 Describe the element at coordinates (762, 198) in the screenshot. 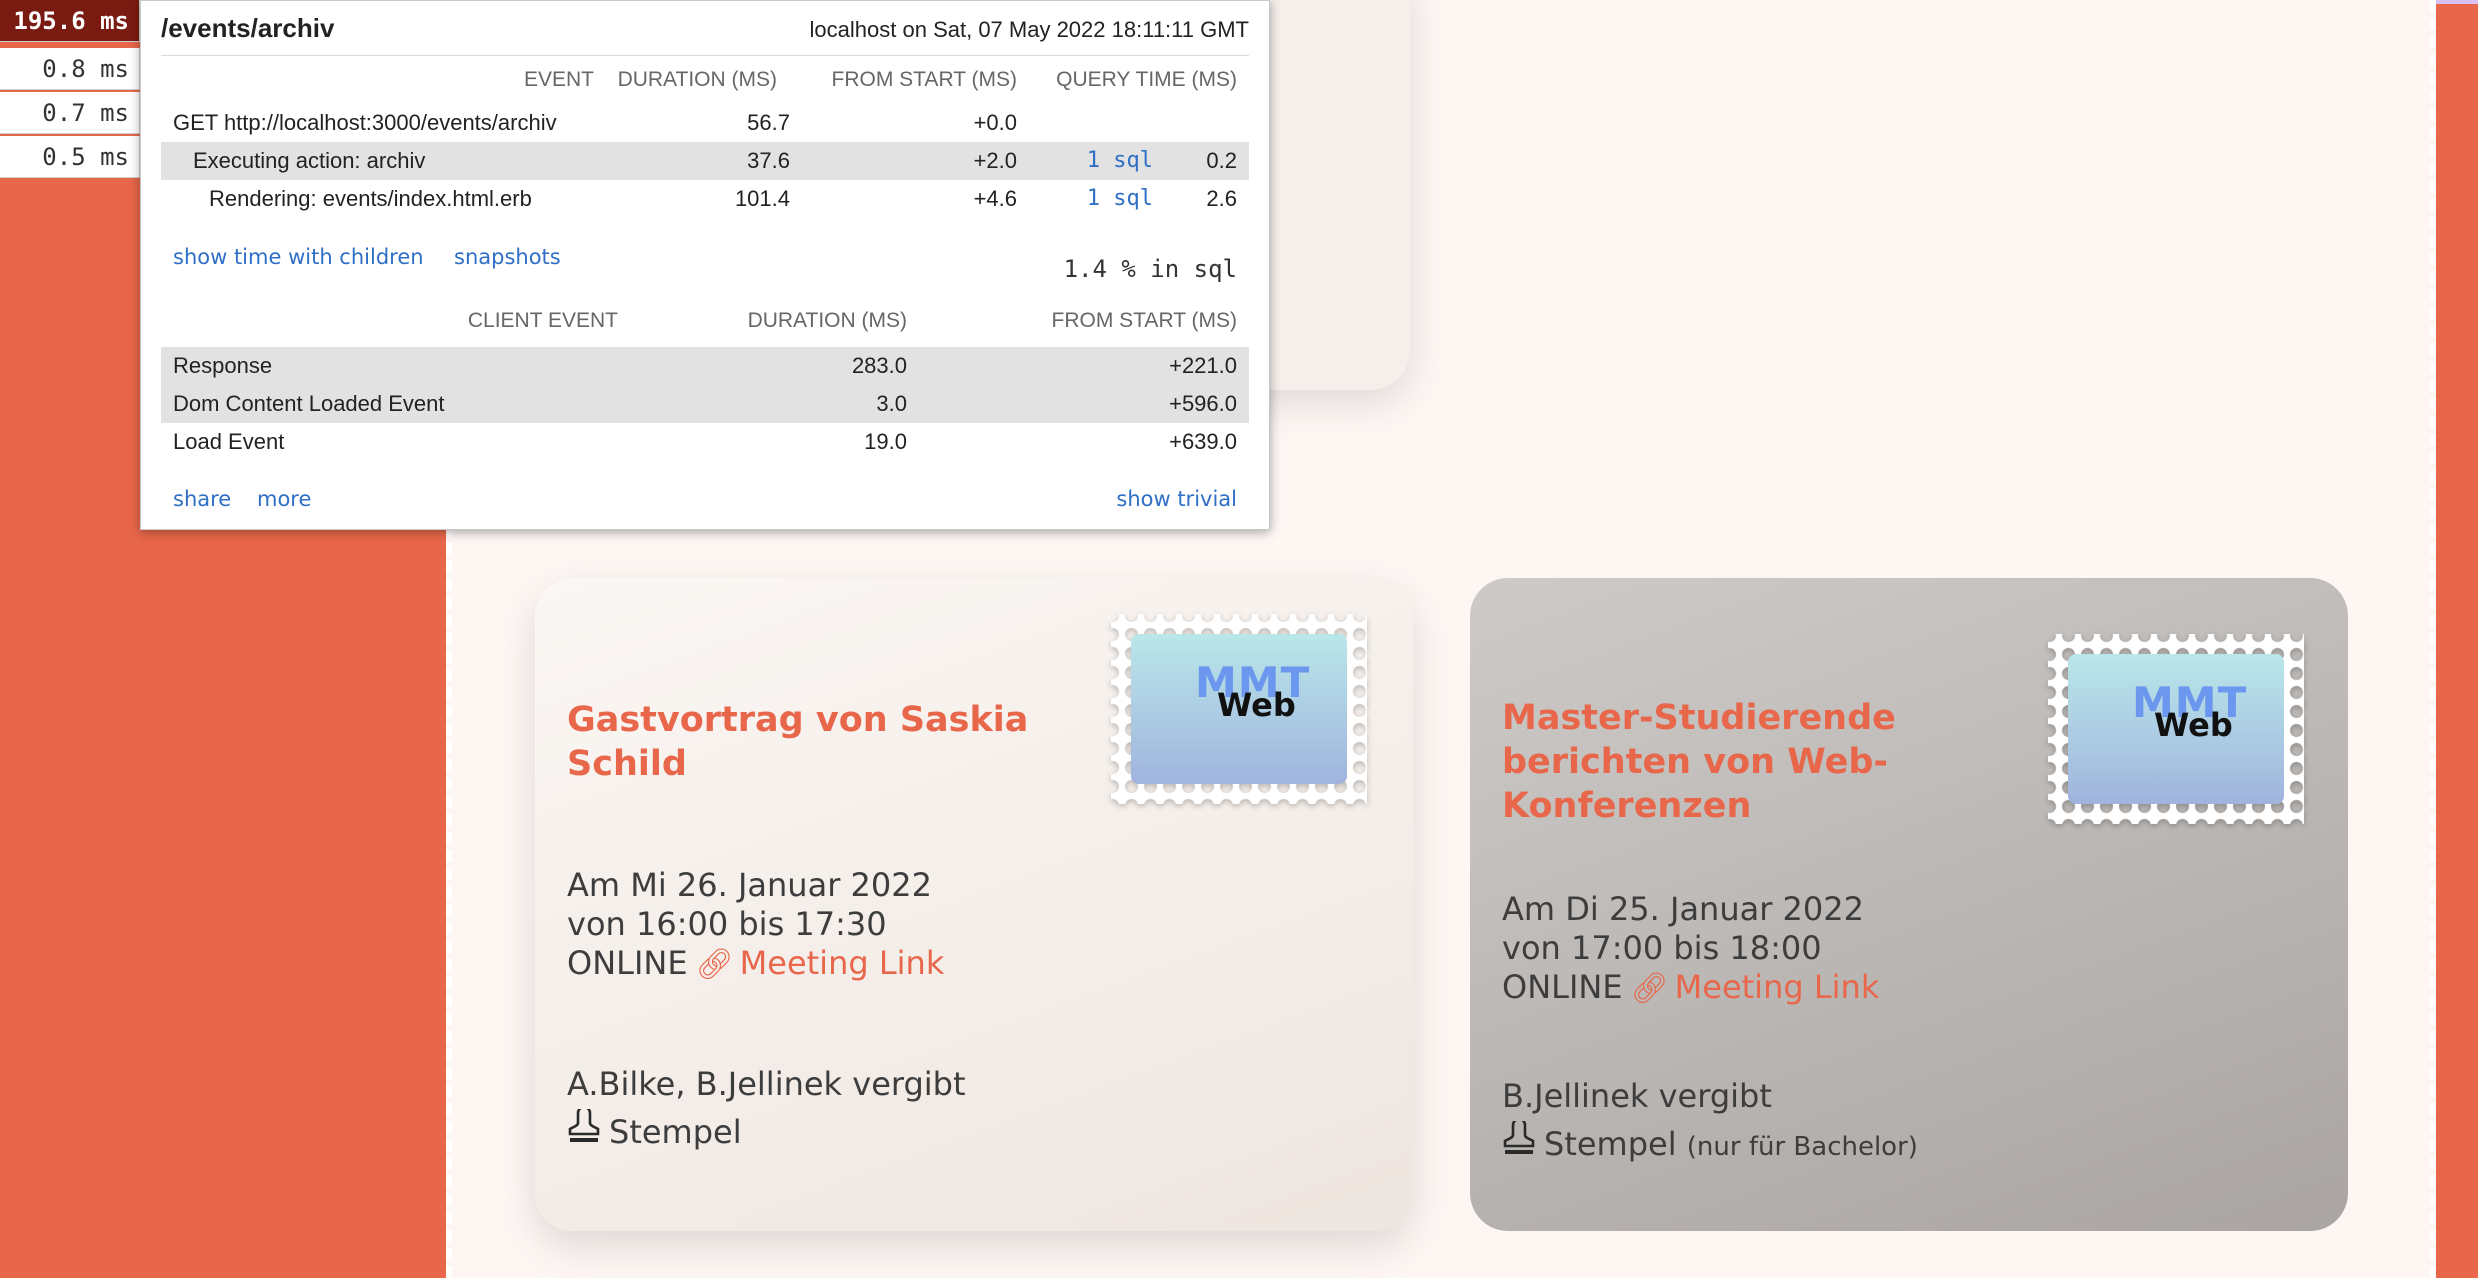

I see `duration: 101.4` at that location.